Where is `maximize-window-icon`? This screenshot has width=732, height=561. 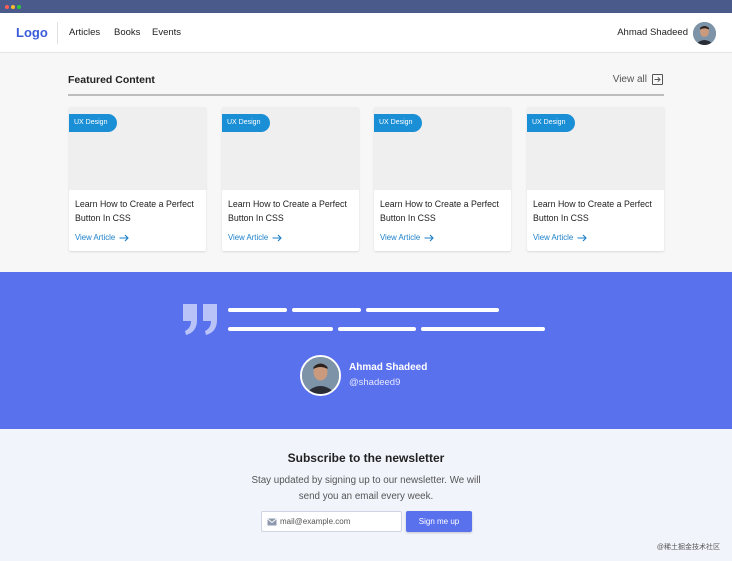
maximize-window-icon is located at coordinates (19, 7).